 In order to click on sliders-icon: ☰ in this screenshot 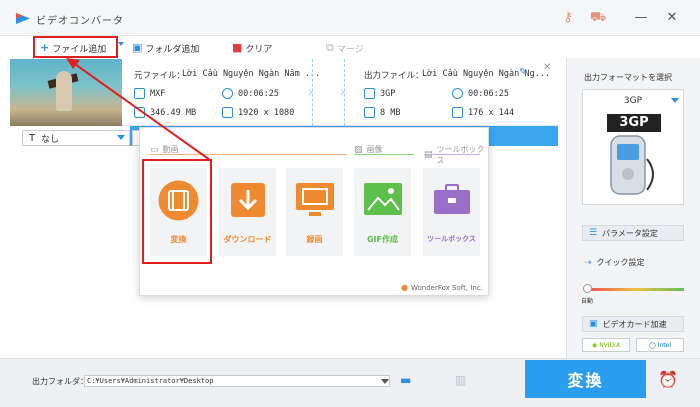, I will do `click(593, 233)`.